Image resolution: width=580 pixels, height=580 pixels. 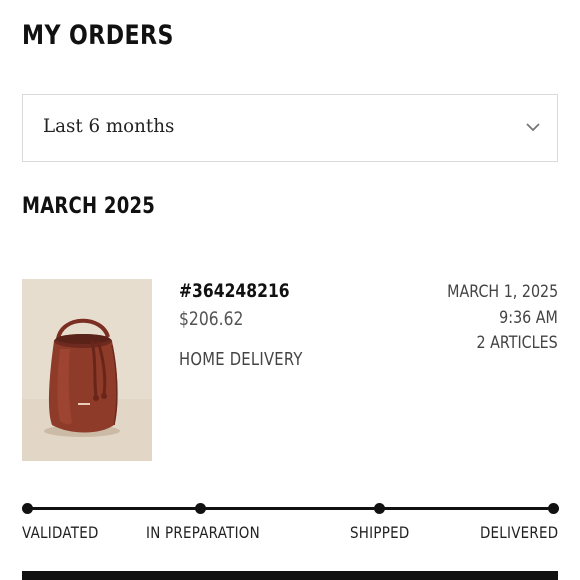 I want to click on order-details-button, so click(x=290, y=575).